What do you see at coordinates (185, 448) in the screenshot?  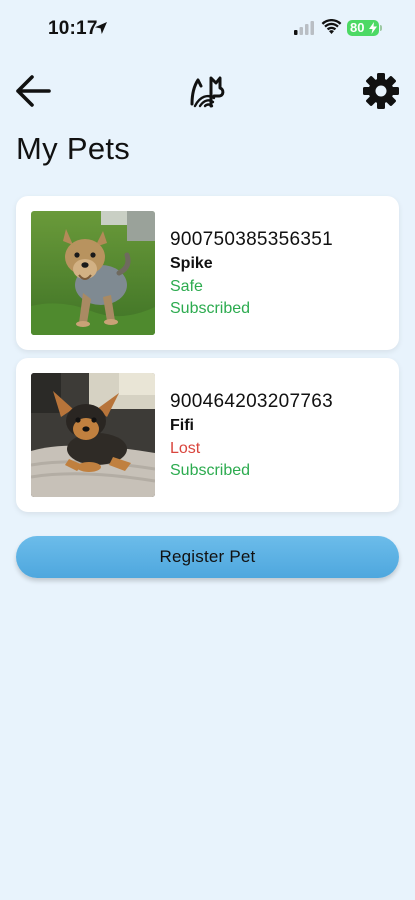 I see `pet-status: Lost` at bounding box center [185, 448].